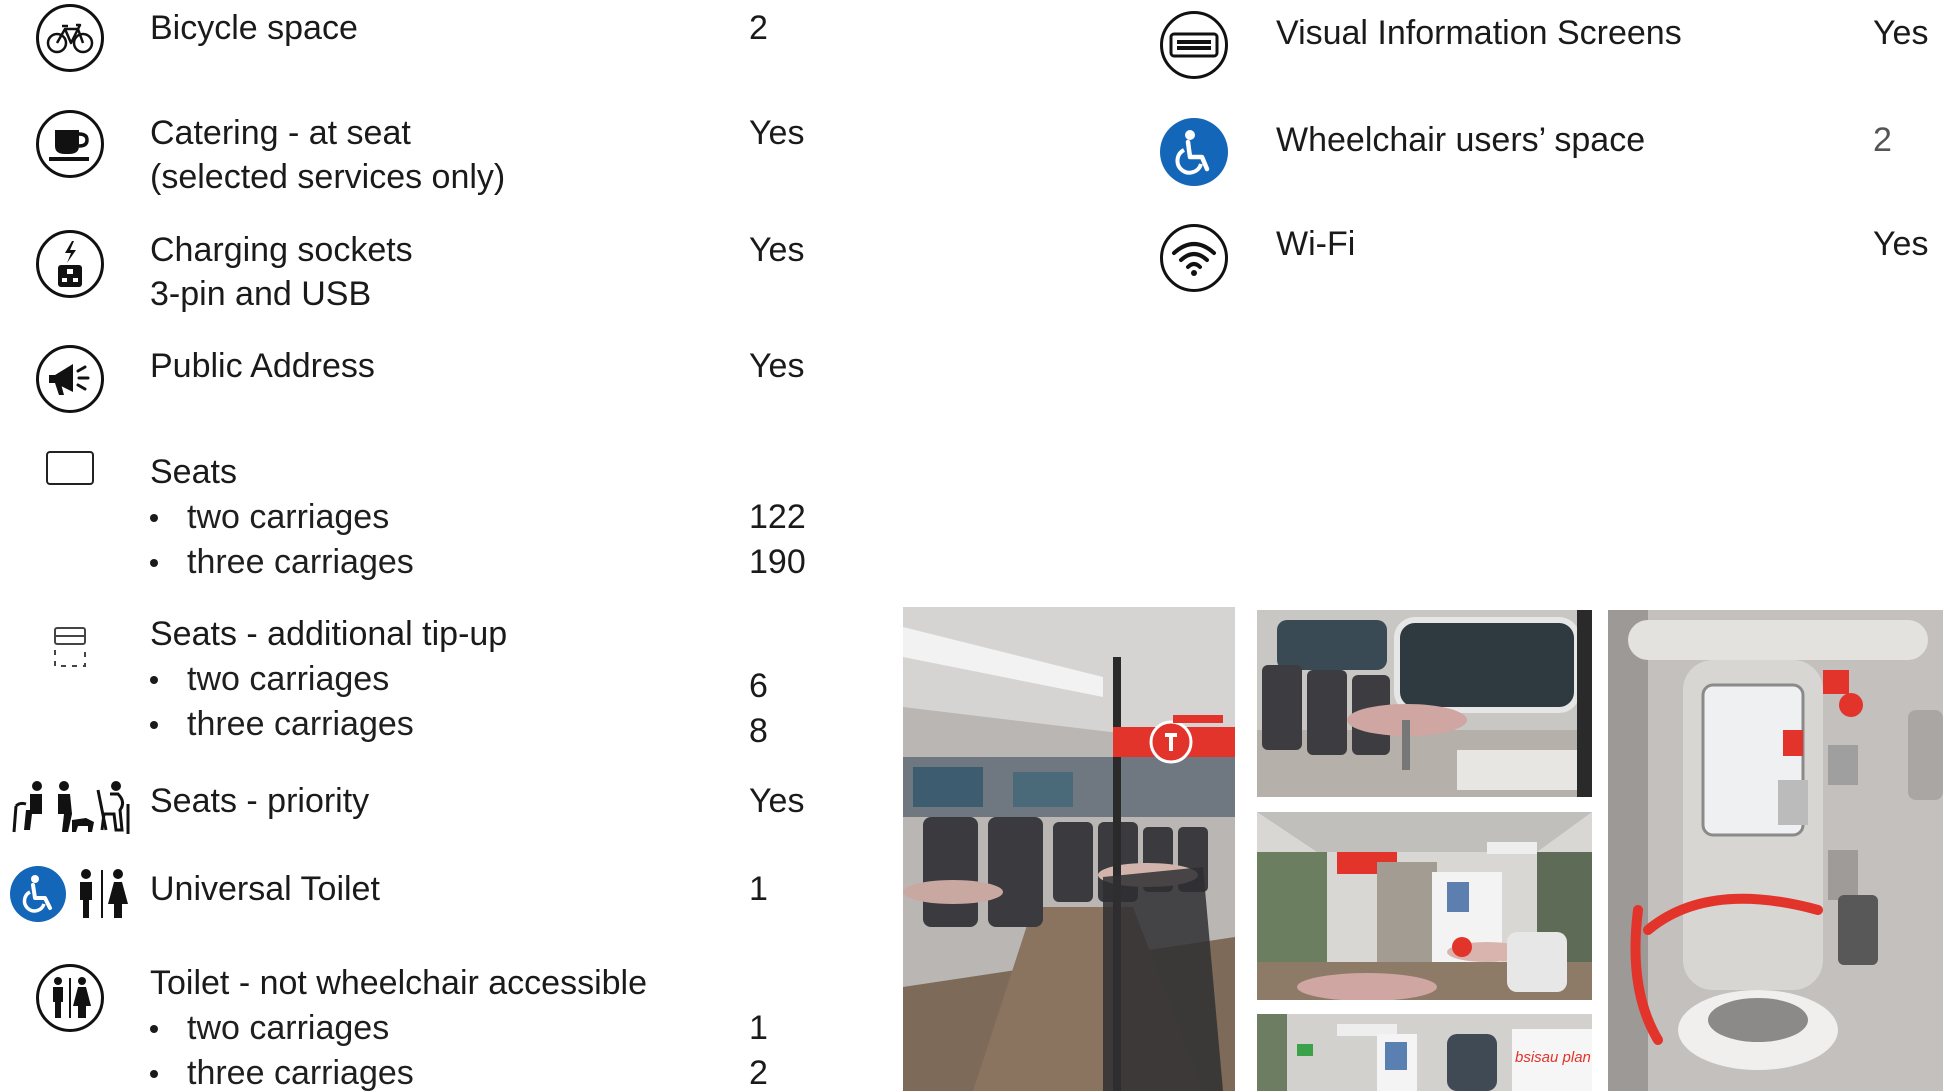  What do you see at coordinates (758, 1072) in the screenshot?
I see `toilet-three-carriages-value: 2` at bounding box center [758, 1072].